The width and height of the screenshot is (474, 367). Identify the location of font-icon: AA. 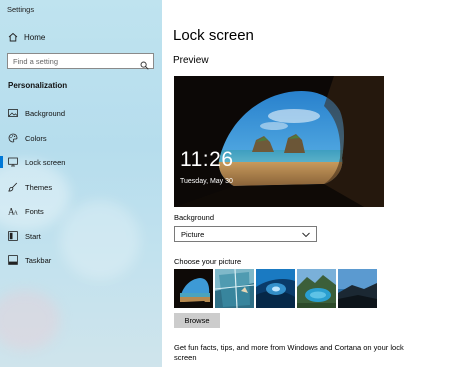
(13, 211).